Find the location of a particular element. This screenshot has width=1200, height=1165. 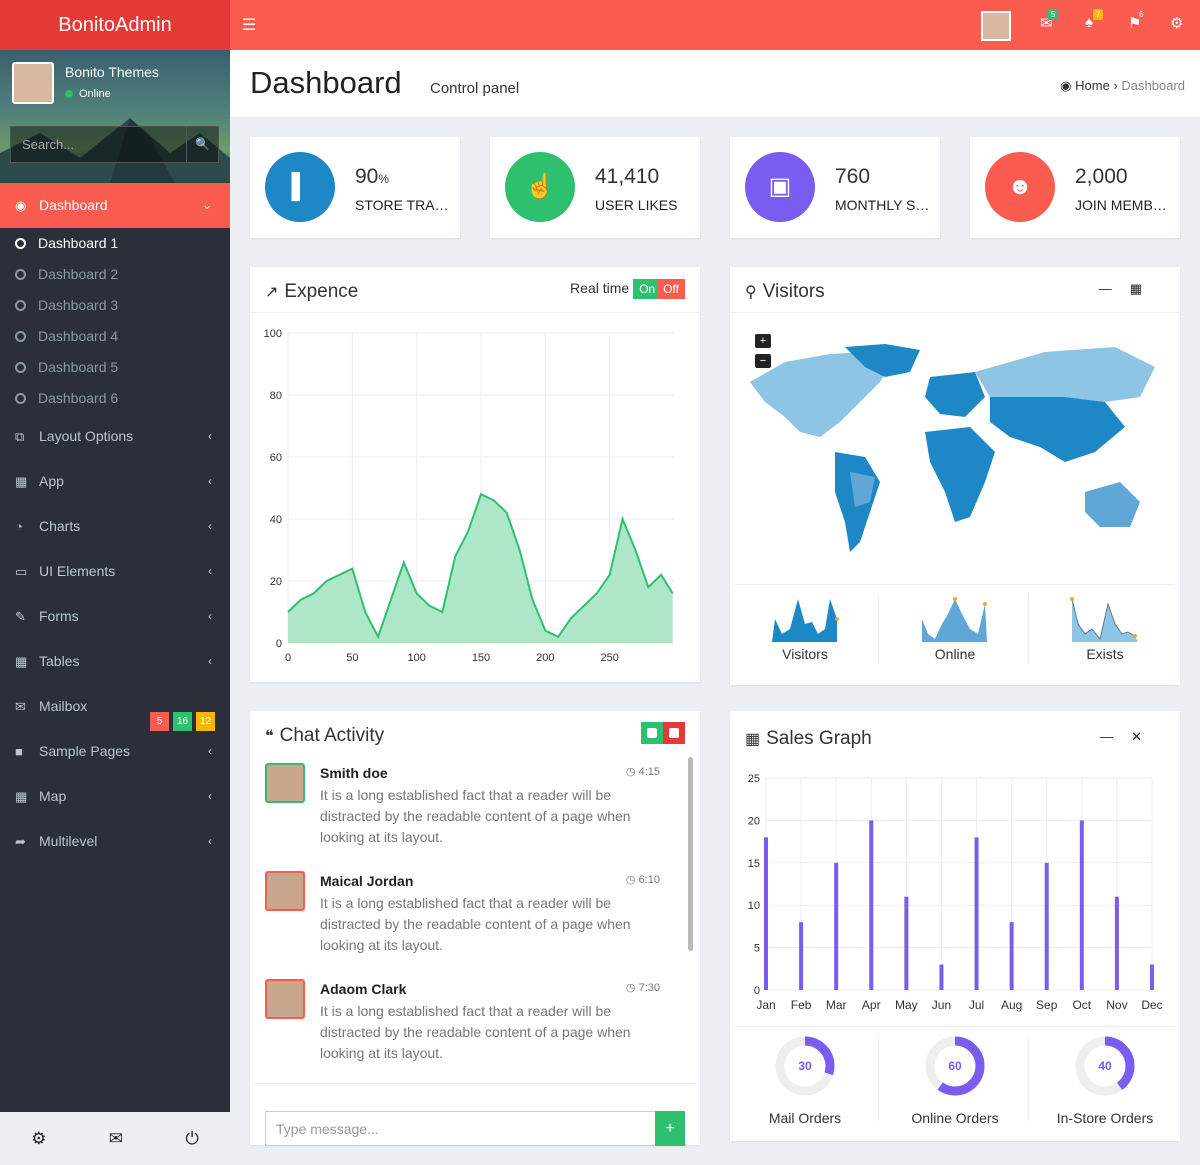

x-tick-label: Jul is located at coordinates (976, 1005).